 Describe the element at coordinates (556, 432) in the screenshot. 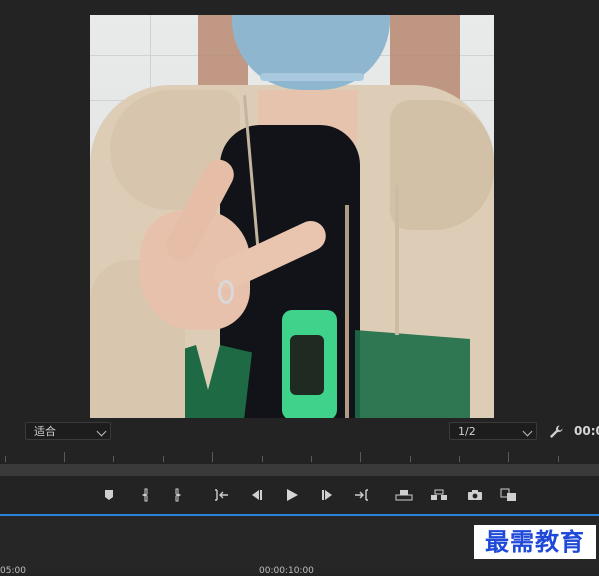

I see `settings-wrench-icon` at that location.